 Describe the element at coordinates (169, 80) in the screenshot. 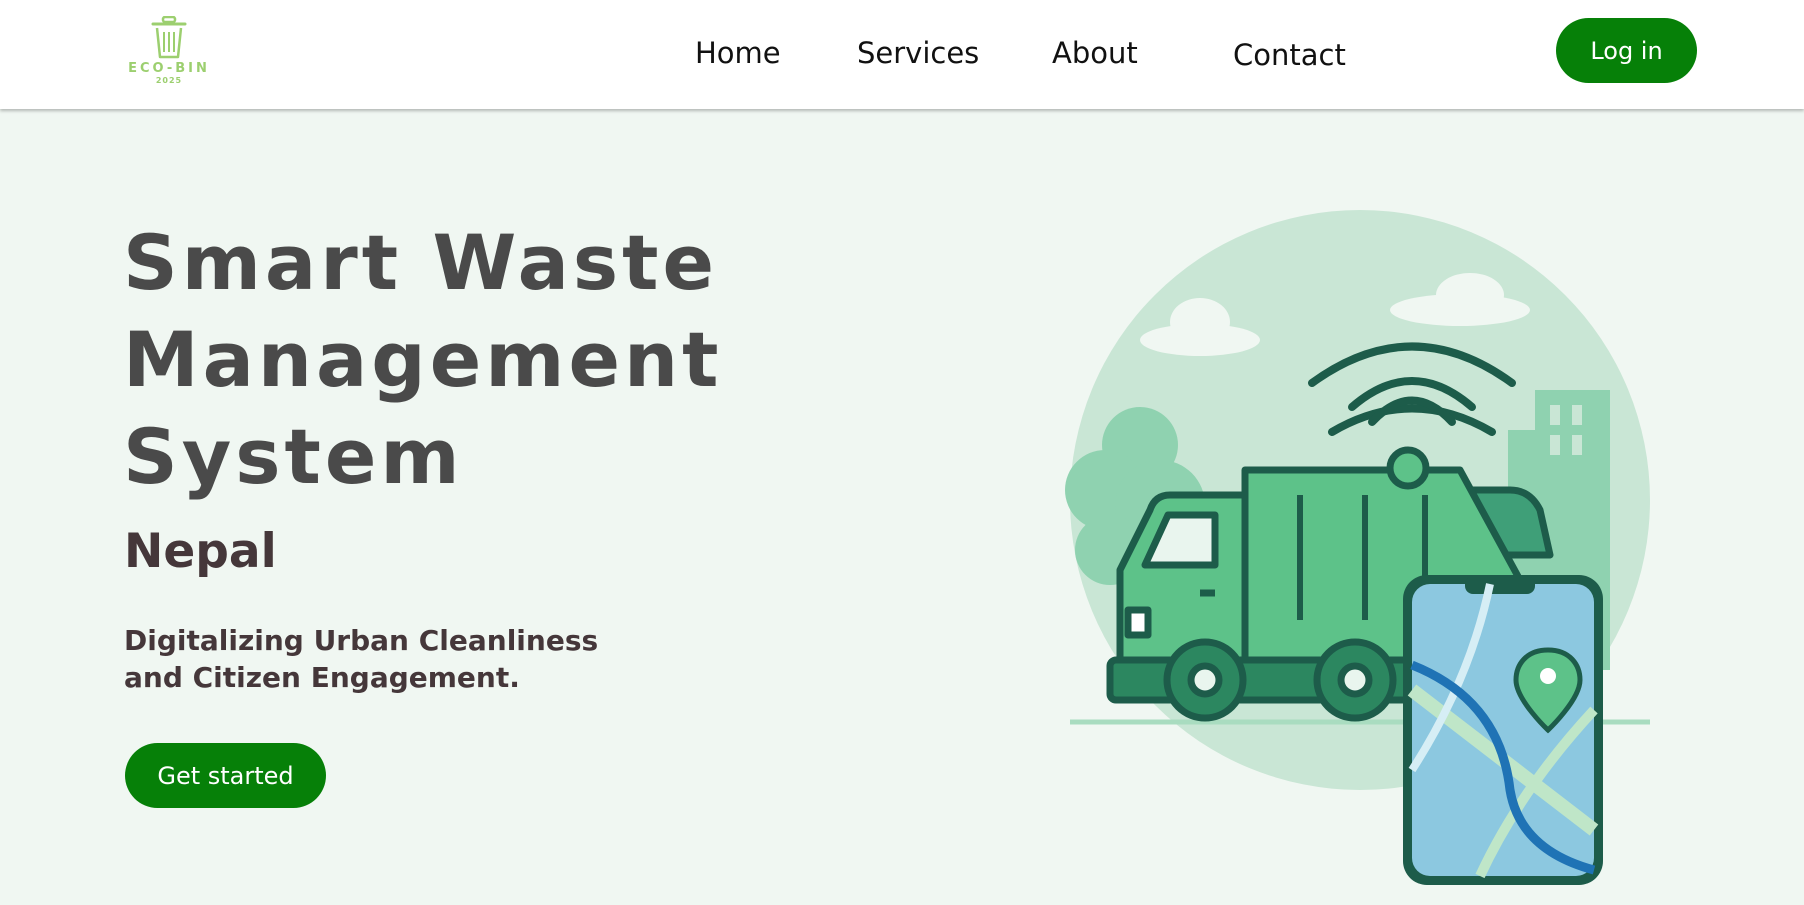

I see `logo-year: 2025` at that location.